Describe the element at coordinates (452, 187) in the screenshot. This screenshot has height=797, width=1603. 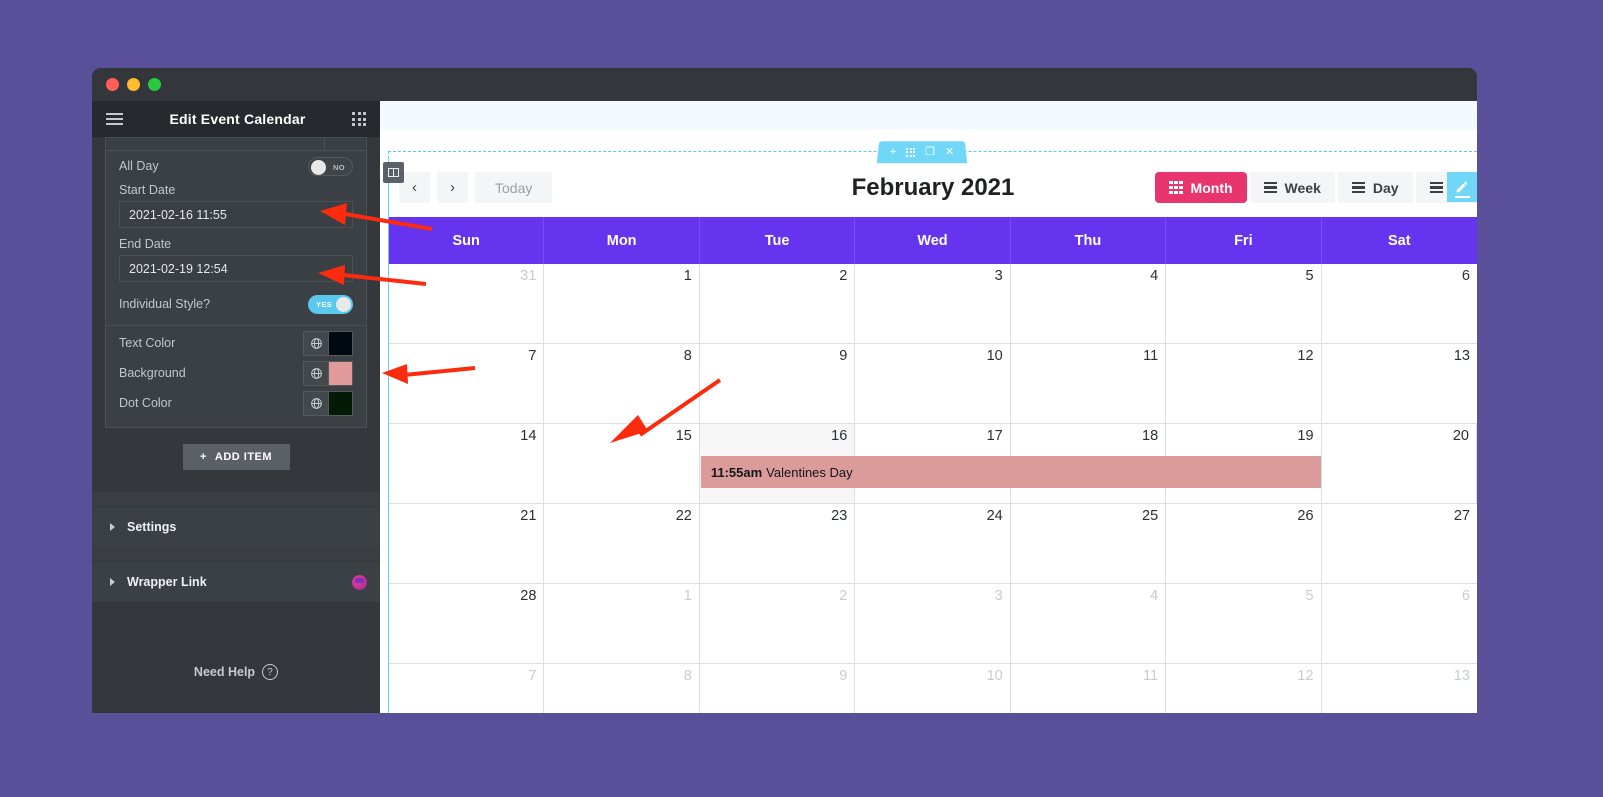
I see `next-month-button: ›` at that location.